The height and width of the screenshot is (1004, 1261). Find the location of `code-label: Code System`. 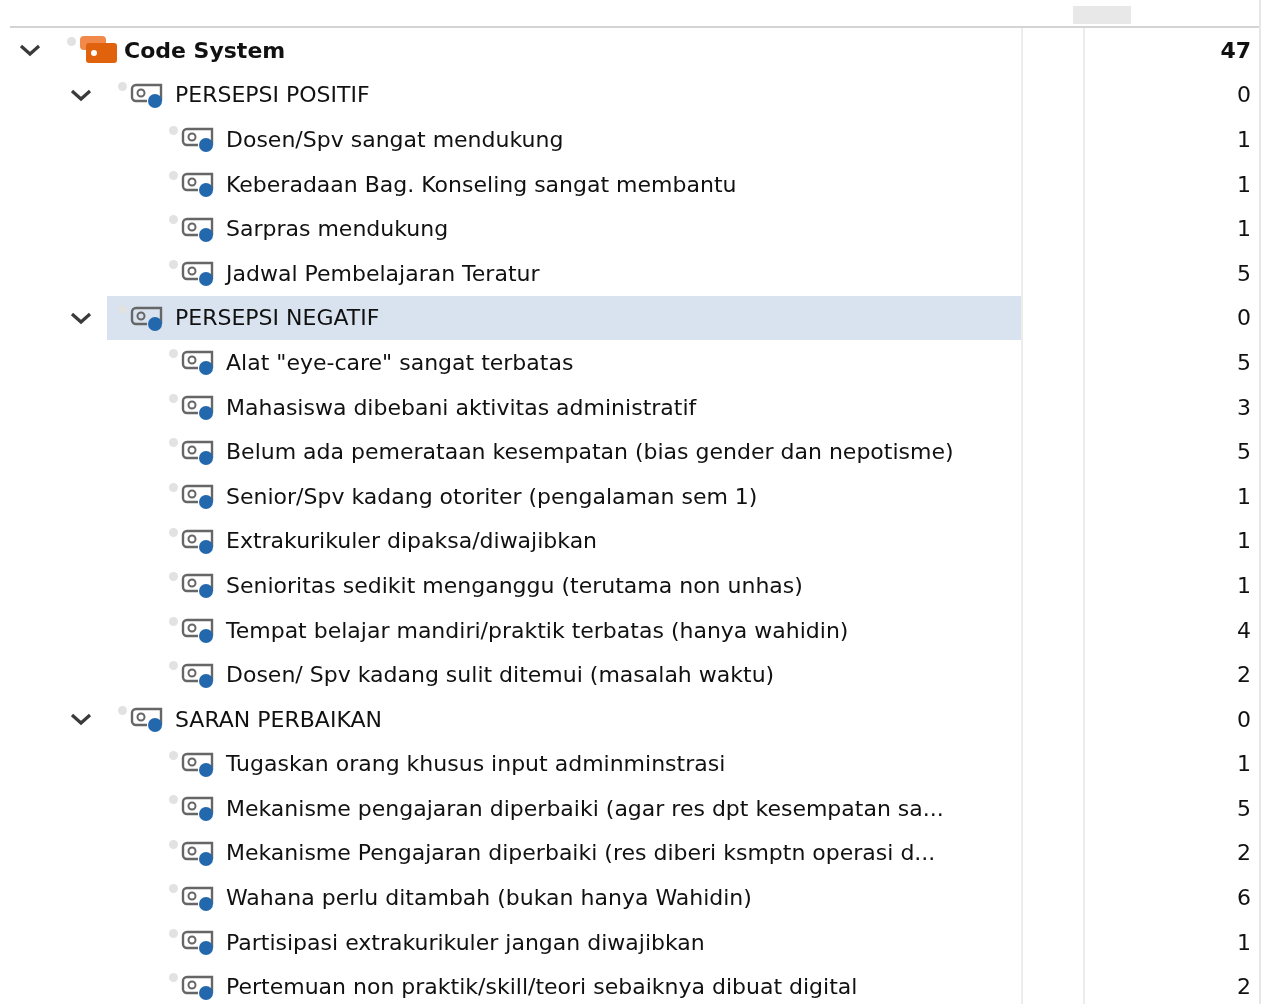

code-label: Code System is located at coordinates (205, 50).